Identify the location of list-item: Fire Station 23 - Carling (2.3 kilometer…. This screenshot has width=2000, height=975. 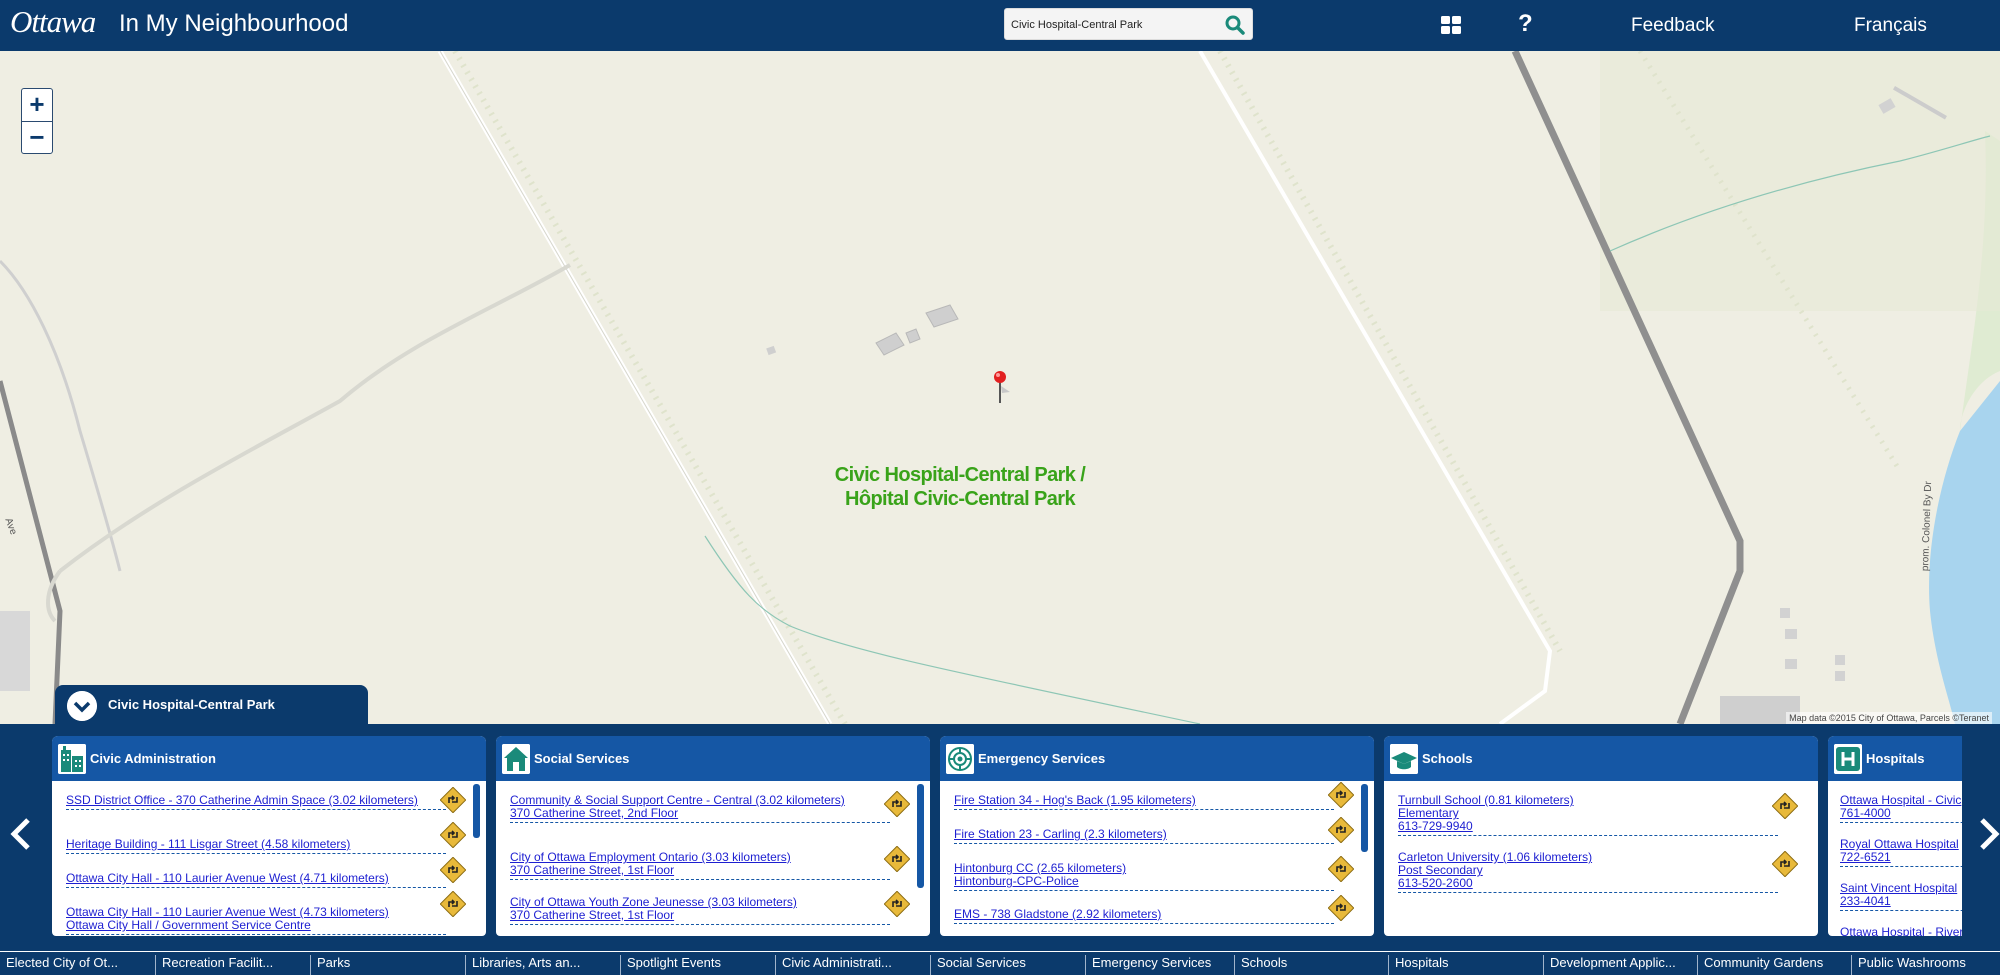
(1144, 836).